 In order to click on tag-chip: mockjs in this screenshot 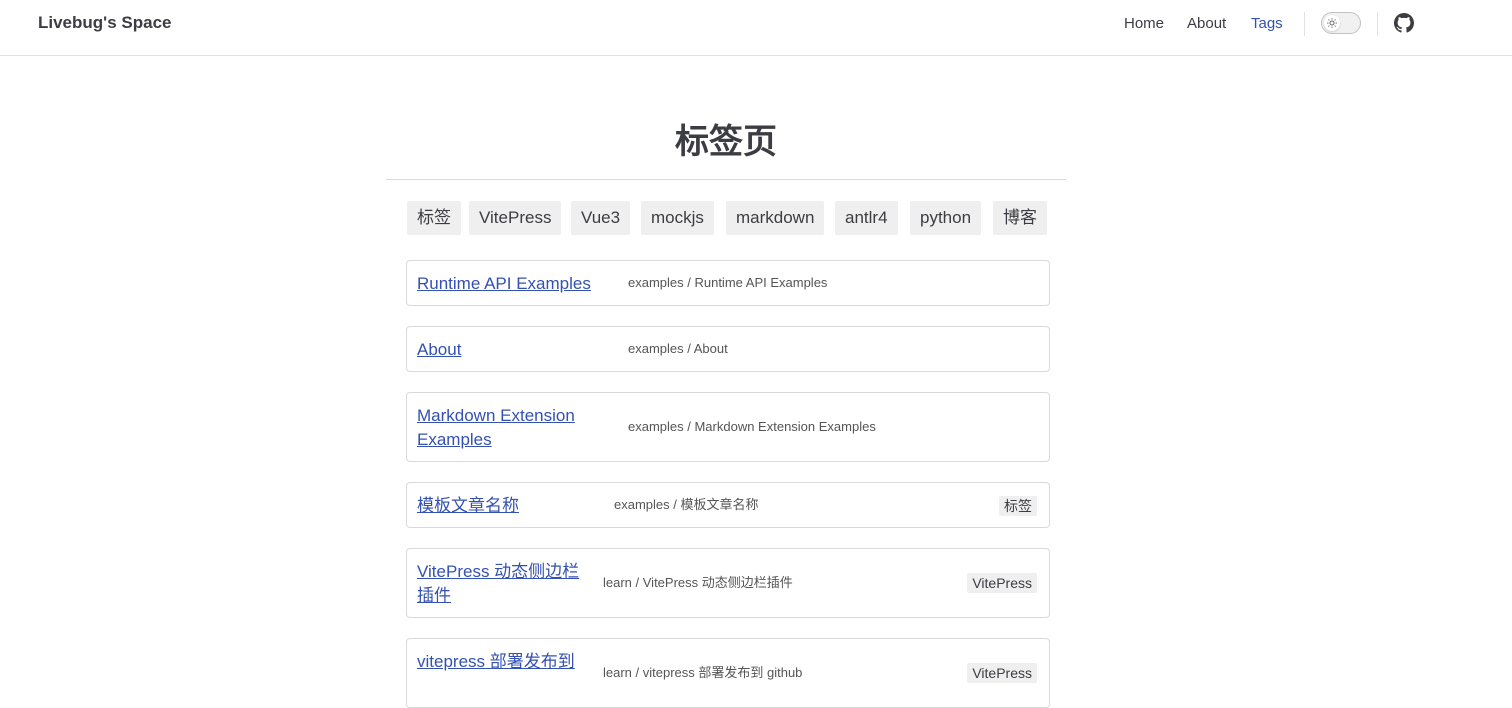, I will do `click(677, 218)`.